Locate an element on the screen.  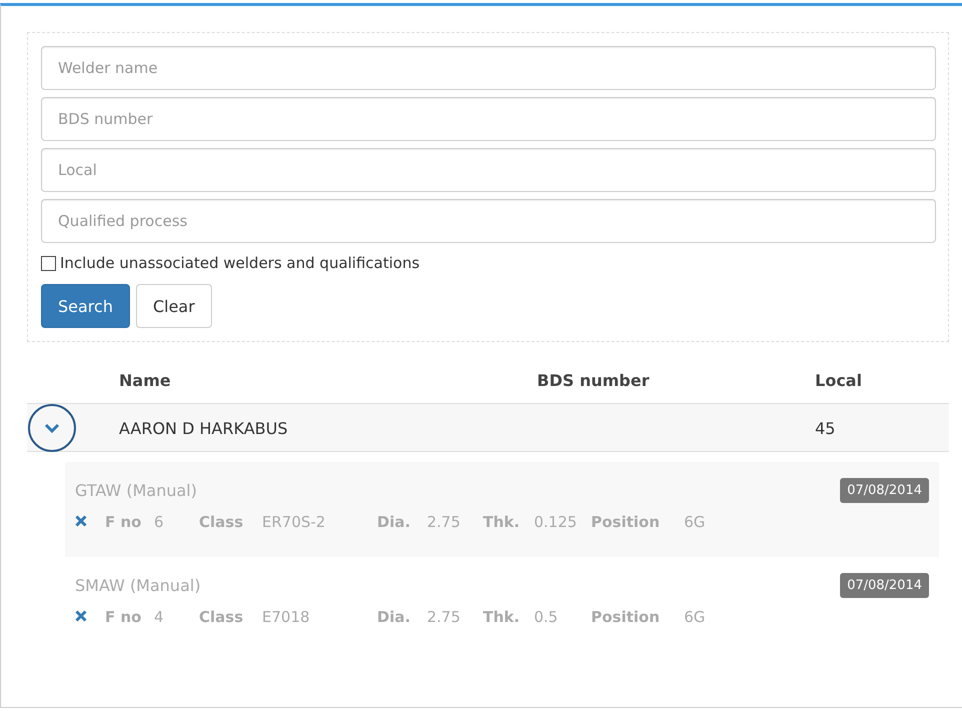
chevron-down-icon is located at coordinates (52, 428).